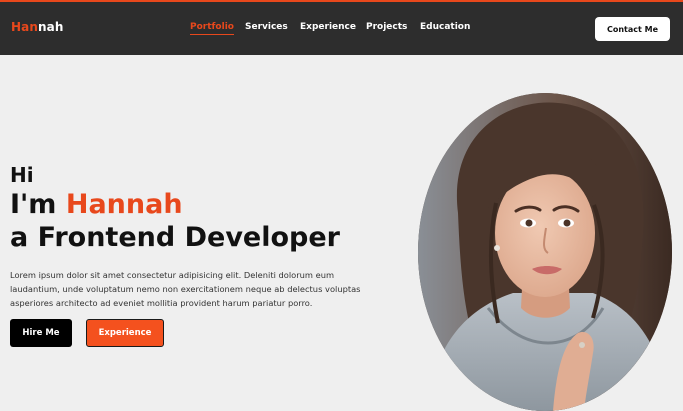 The image size is (683, 411). I want to click on nav-link-services: Services, so click(266, 27).